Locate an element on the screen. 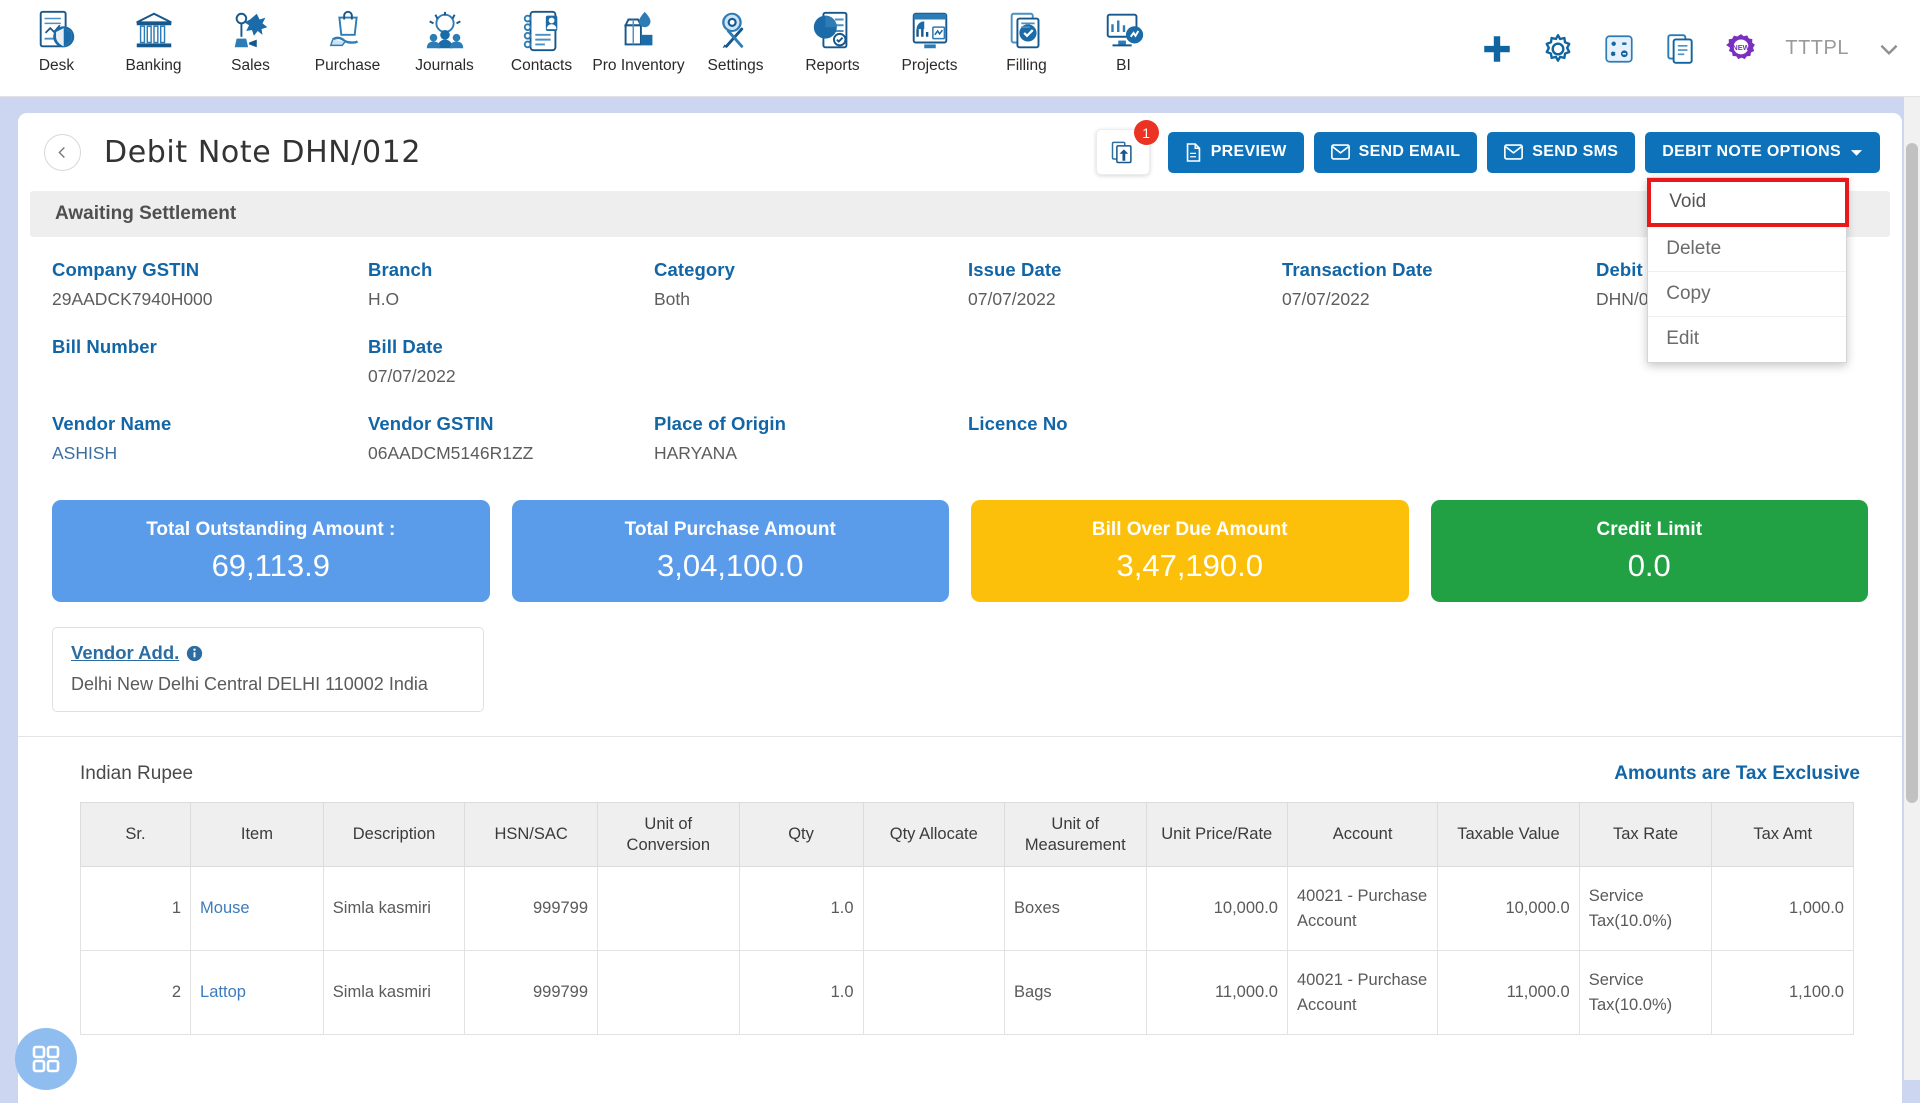 This screenshot has height=1103, width=1920. top-right-actions: NEW TTTPL is located at coordinates (1691, 48).